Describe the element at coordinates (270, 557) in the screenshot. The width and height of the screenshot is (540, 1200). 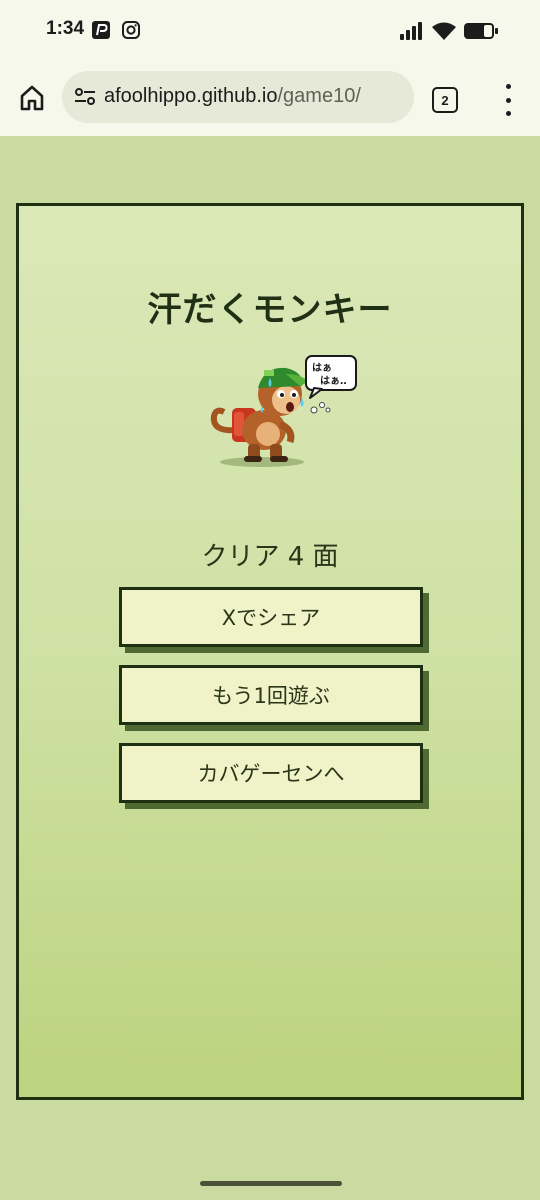
I see `clear-count-text: クリア 4 面` at that location.